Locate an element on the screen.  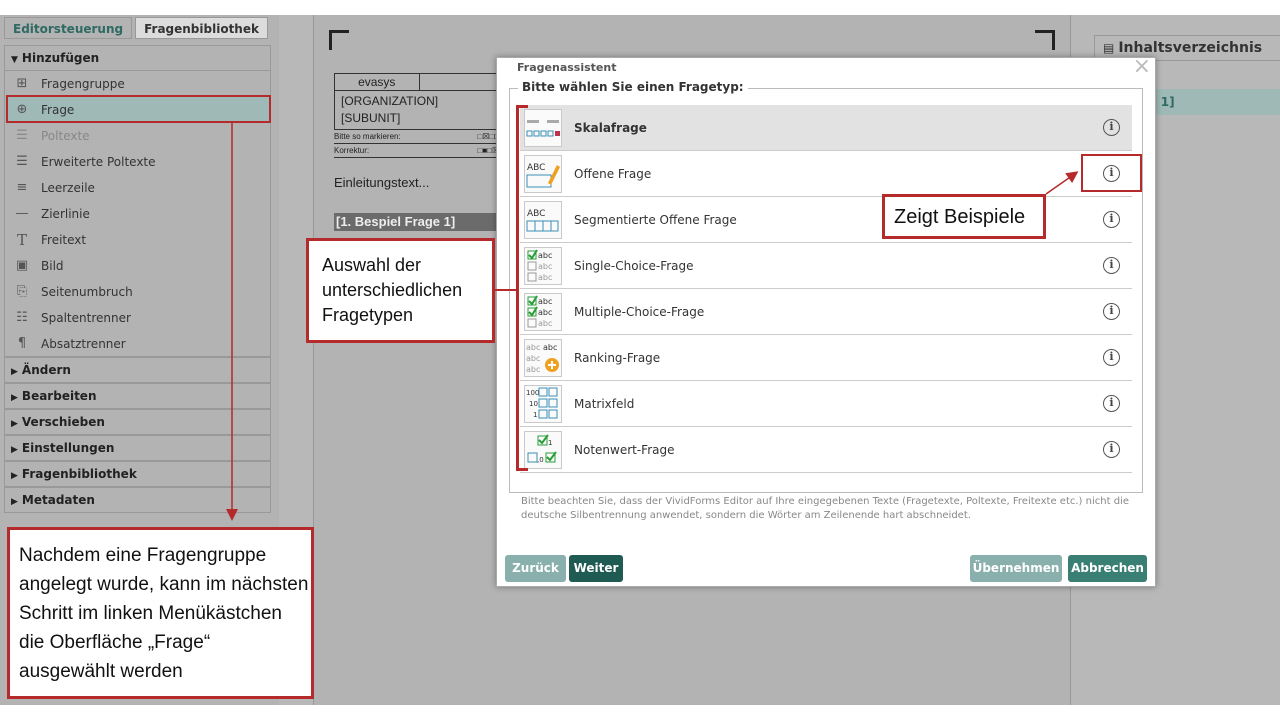
annotation-zeigt: Zeigt Beispiele is located at coordinates (964, 216).